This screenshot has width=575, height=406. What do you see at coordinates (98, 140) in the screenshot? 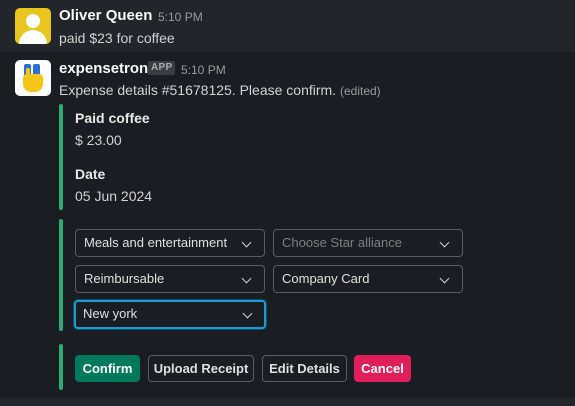
I see `paid-value: $ 23.00` at bounding box center [98, 140].